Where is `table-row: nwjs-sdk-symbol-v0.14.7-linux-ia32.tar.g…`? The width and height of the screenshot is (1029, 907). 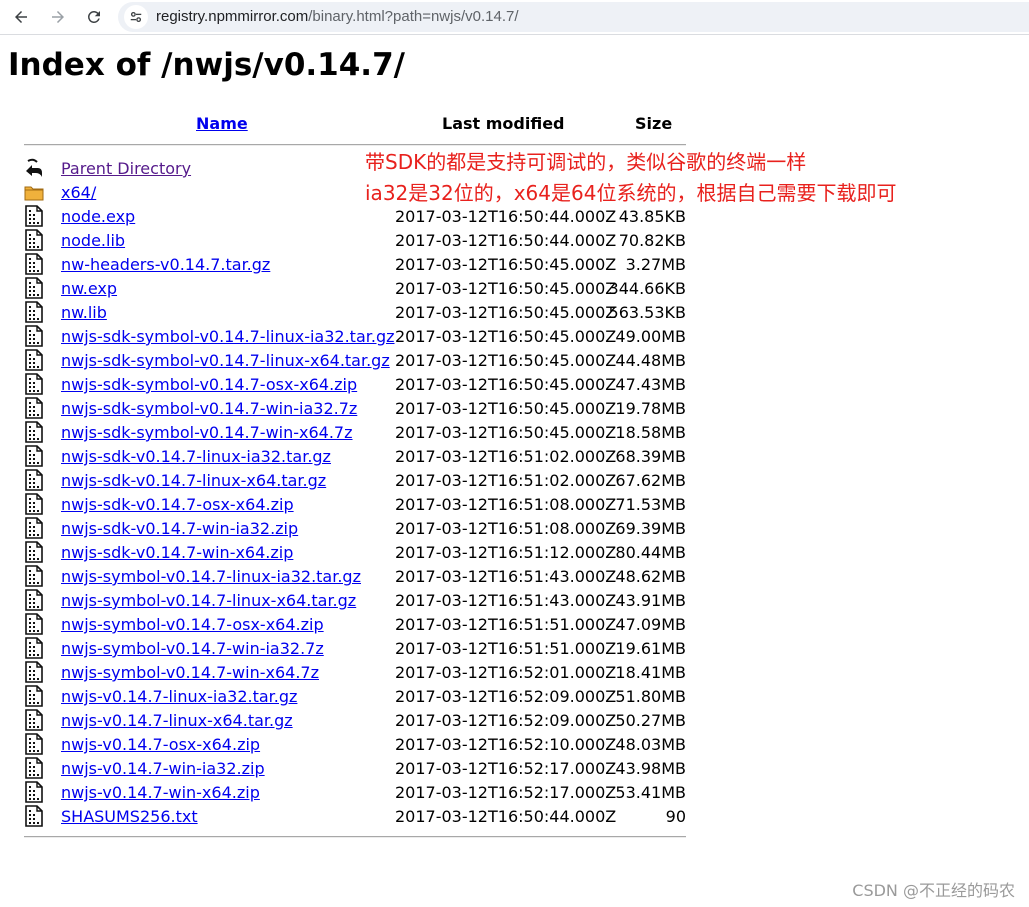 table-row: nwjs-sdk-symbol-v0.14.7-linux-ia32.tar.g… is located at coordinates (514, 336).